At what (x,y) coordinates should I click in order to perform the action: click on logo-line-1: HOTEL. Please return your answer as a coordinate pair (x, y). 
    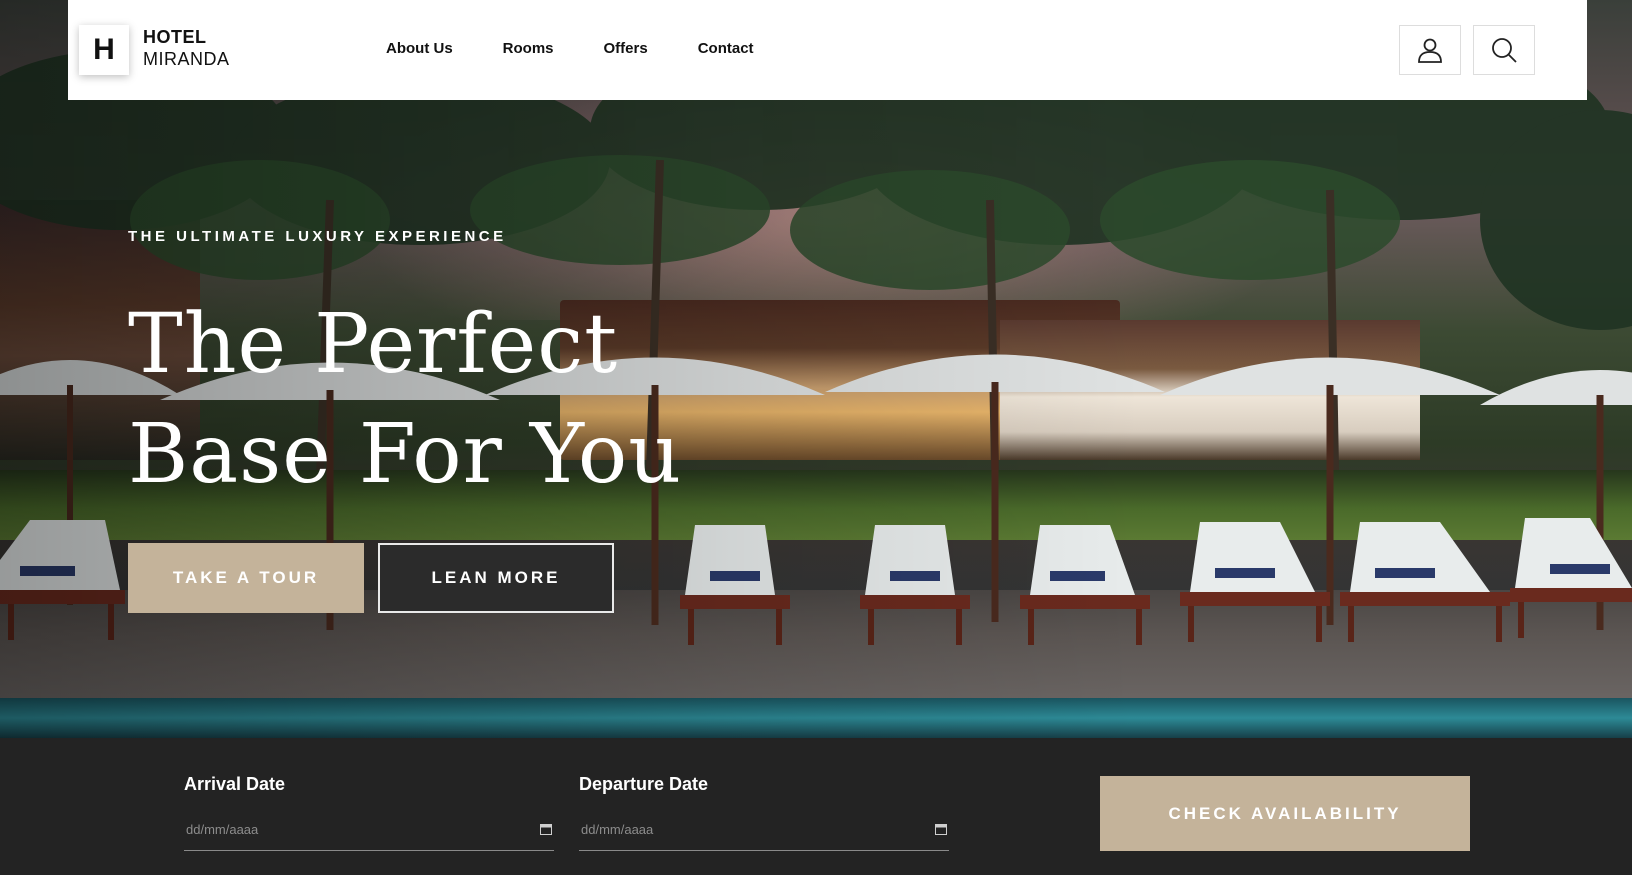
    Looking at the image, I should click on (175, 37).